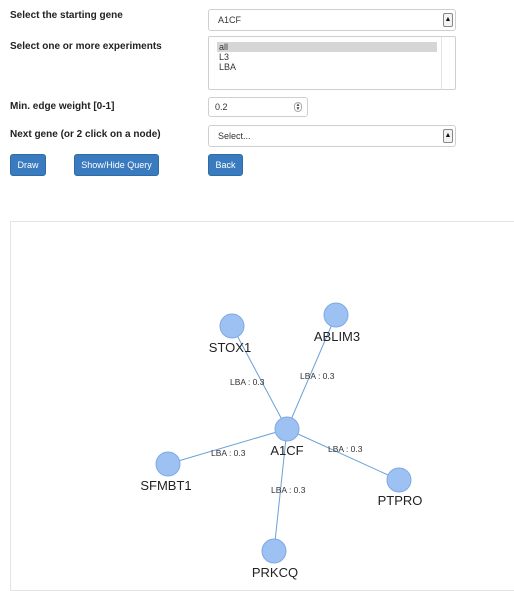  I want to click on edge-ptpro, so click(343, 454).